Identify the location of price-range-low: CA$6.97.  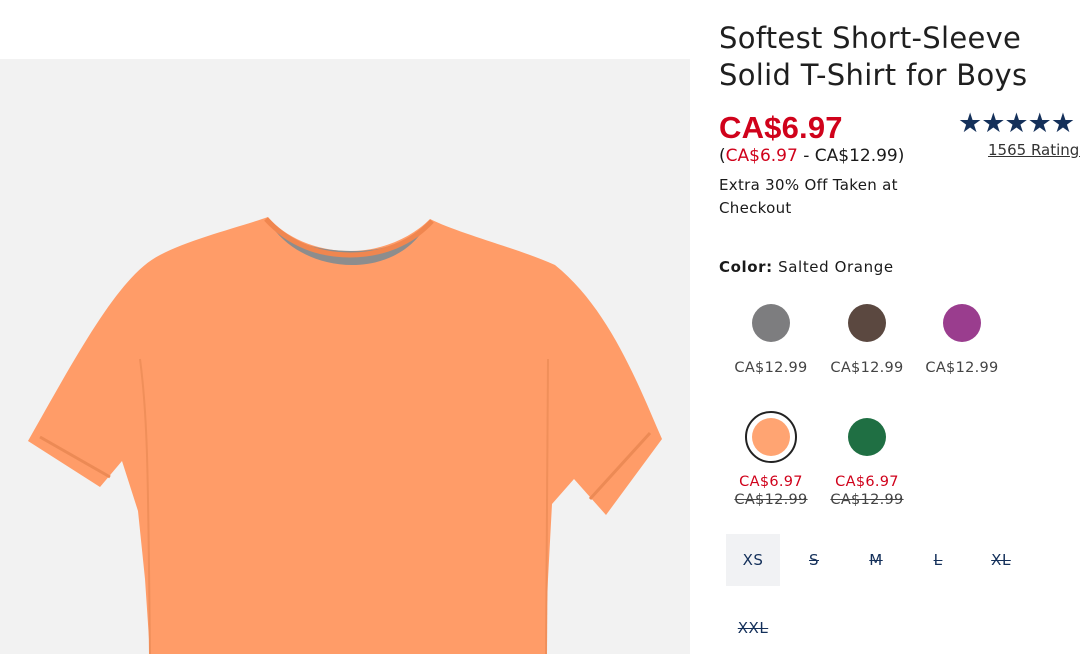
(761, 156).